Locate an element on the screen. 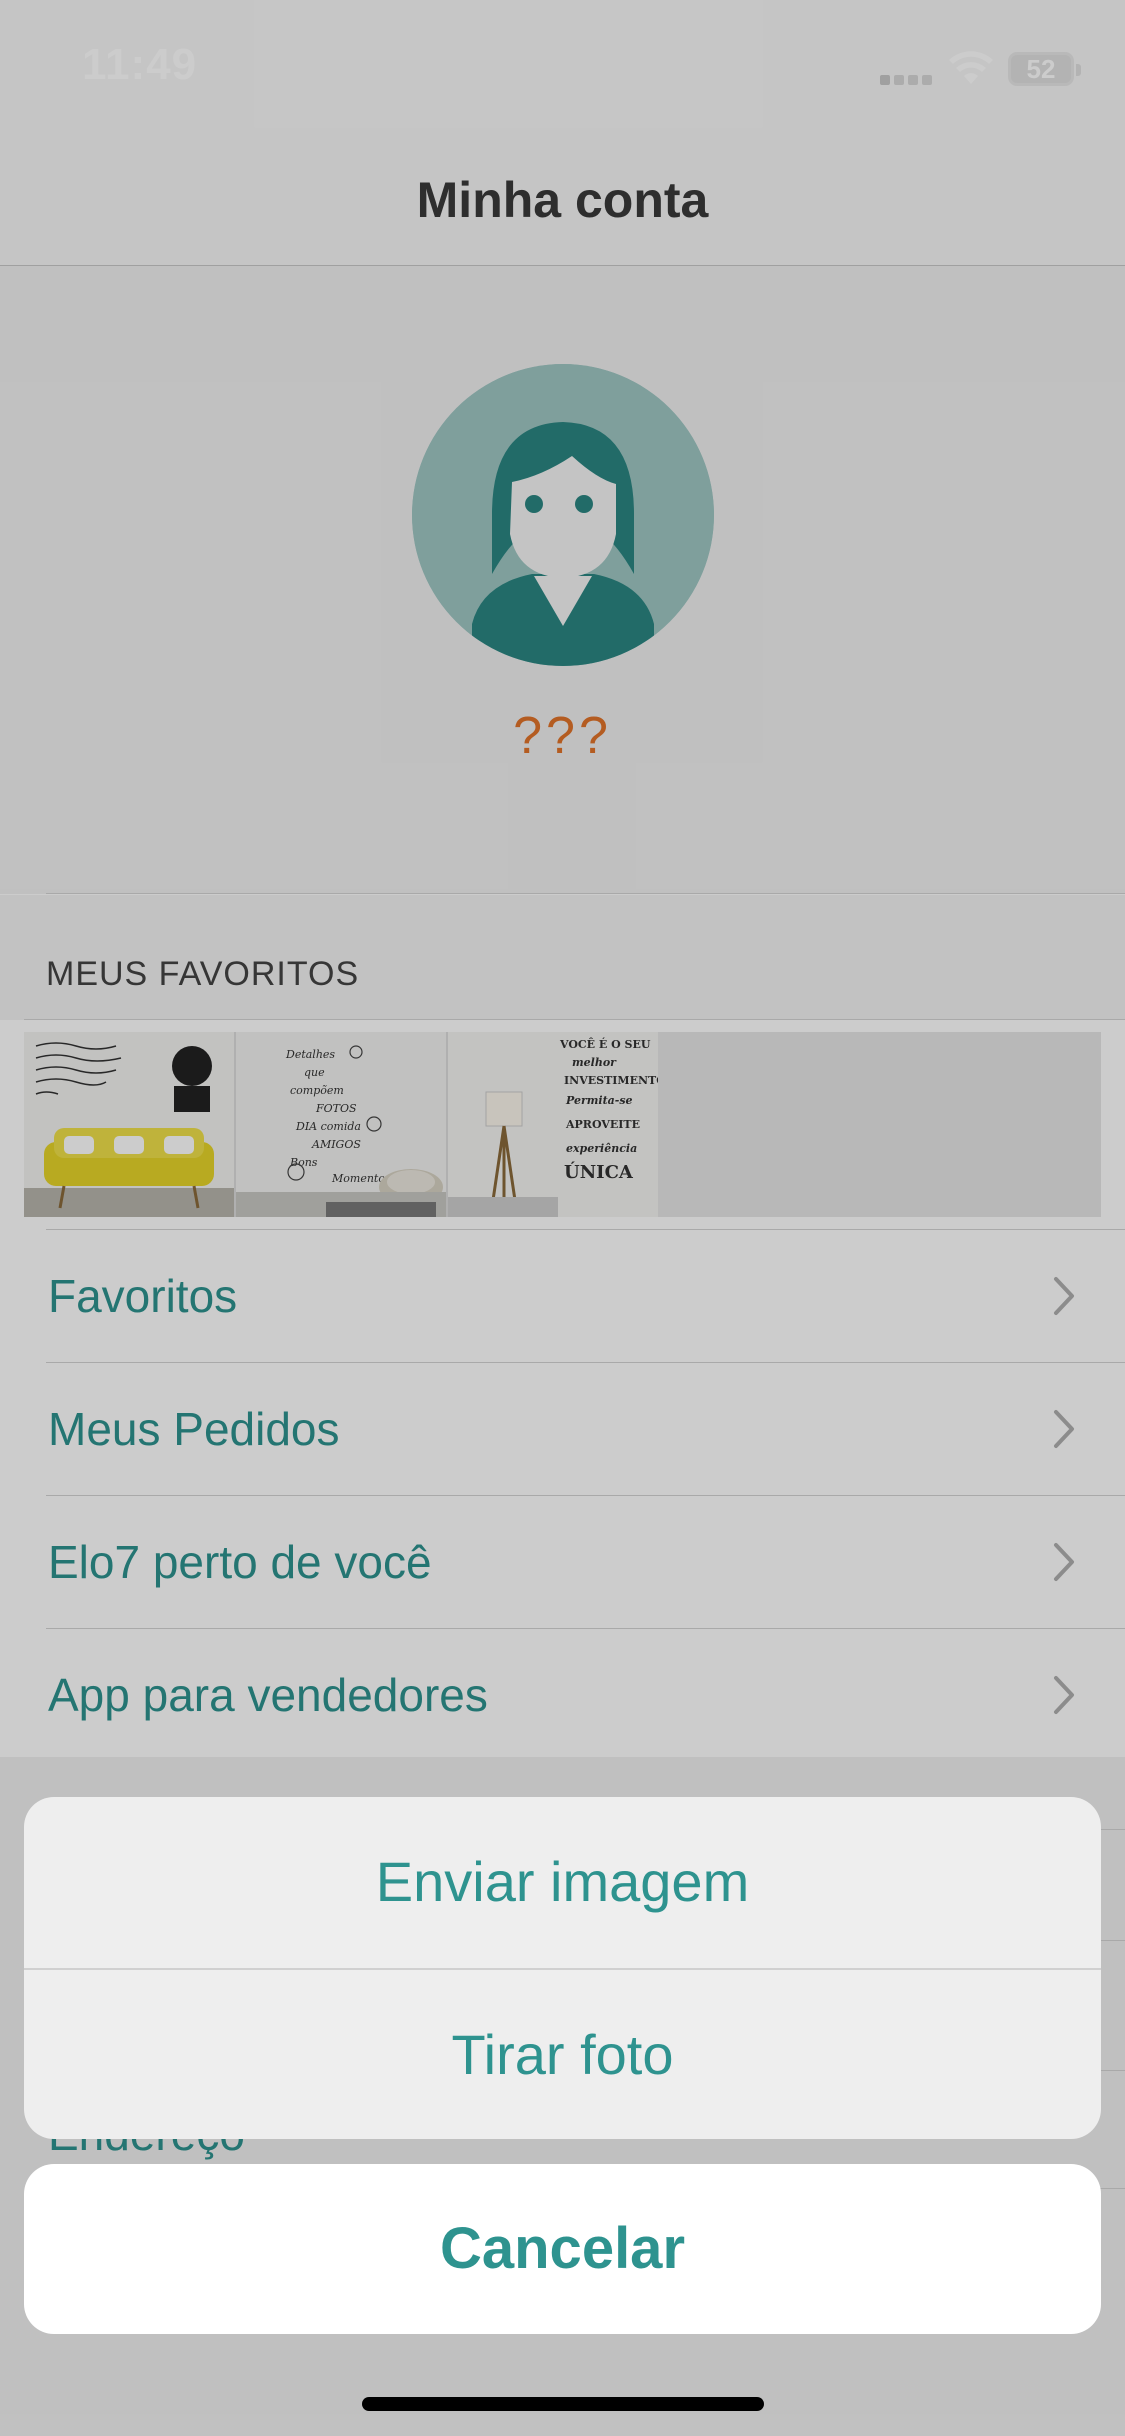 The image size is (1125, 2436). action-sheet: Enviar imagem Tirar foto is located at coordinates (562, 1968).